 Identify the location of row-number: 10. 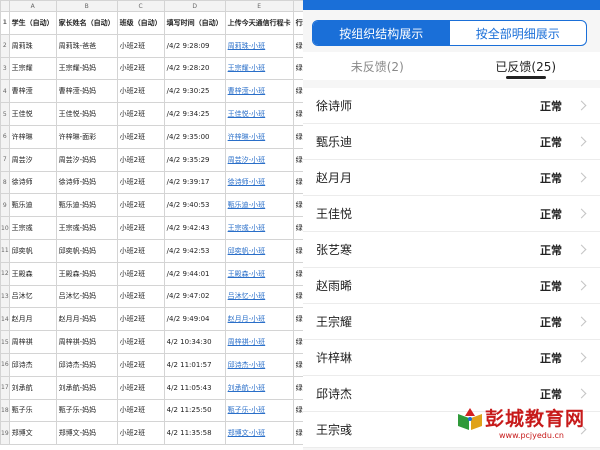
(5, 228).